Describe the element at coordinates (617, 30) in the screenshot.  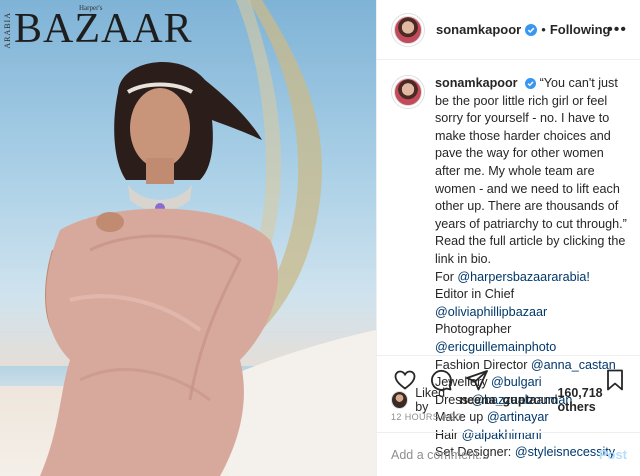
I see `more-options-icon: •••` at that location.